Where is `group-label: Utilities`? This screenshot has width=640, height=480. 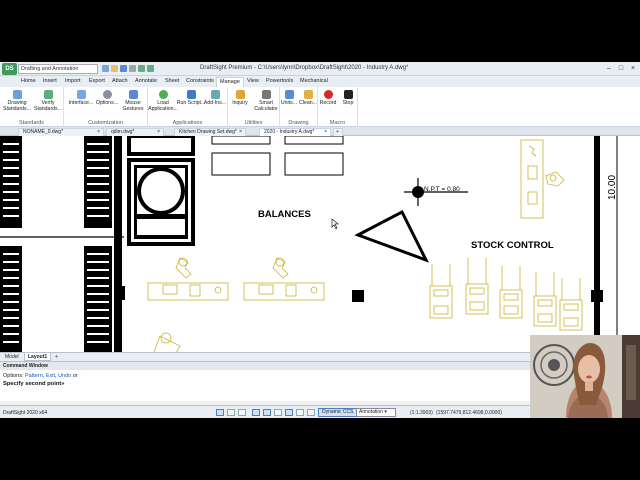
group-label: Utilities is located at coordinates (253, 123).